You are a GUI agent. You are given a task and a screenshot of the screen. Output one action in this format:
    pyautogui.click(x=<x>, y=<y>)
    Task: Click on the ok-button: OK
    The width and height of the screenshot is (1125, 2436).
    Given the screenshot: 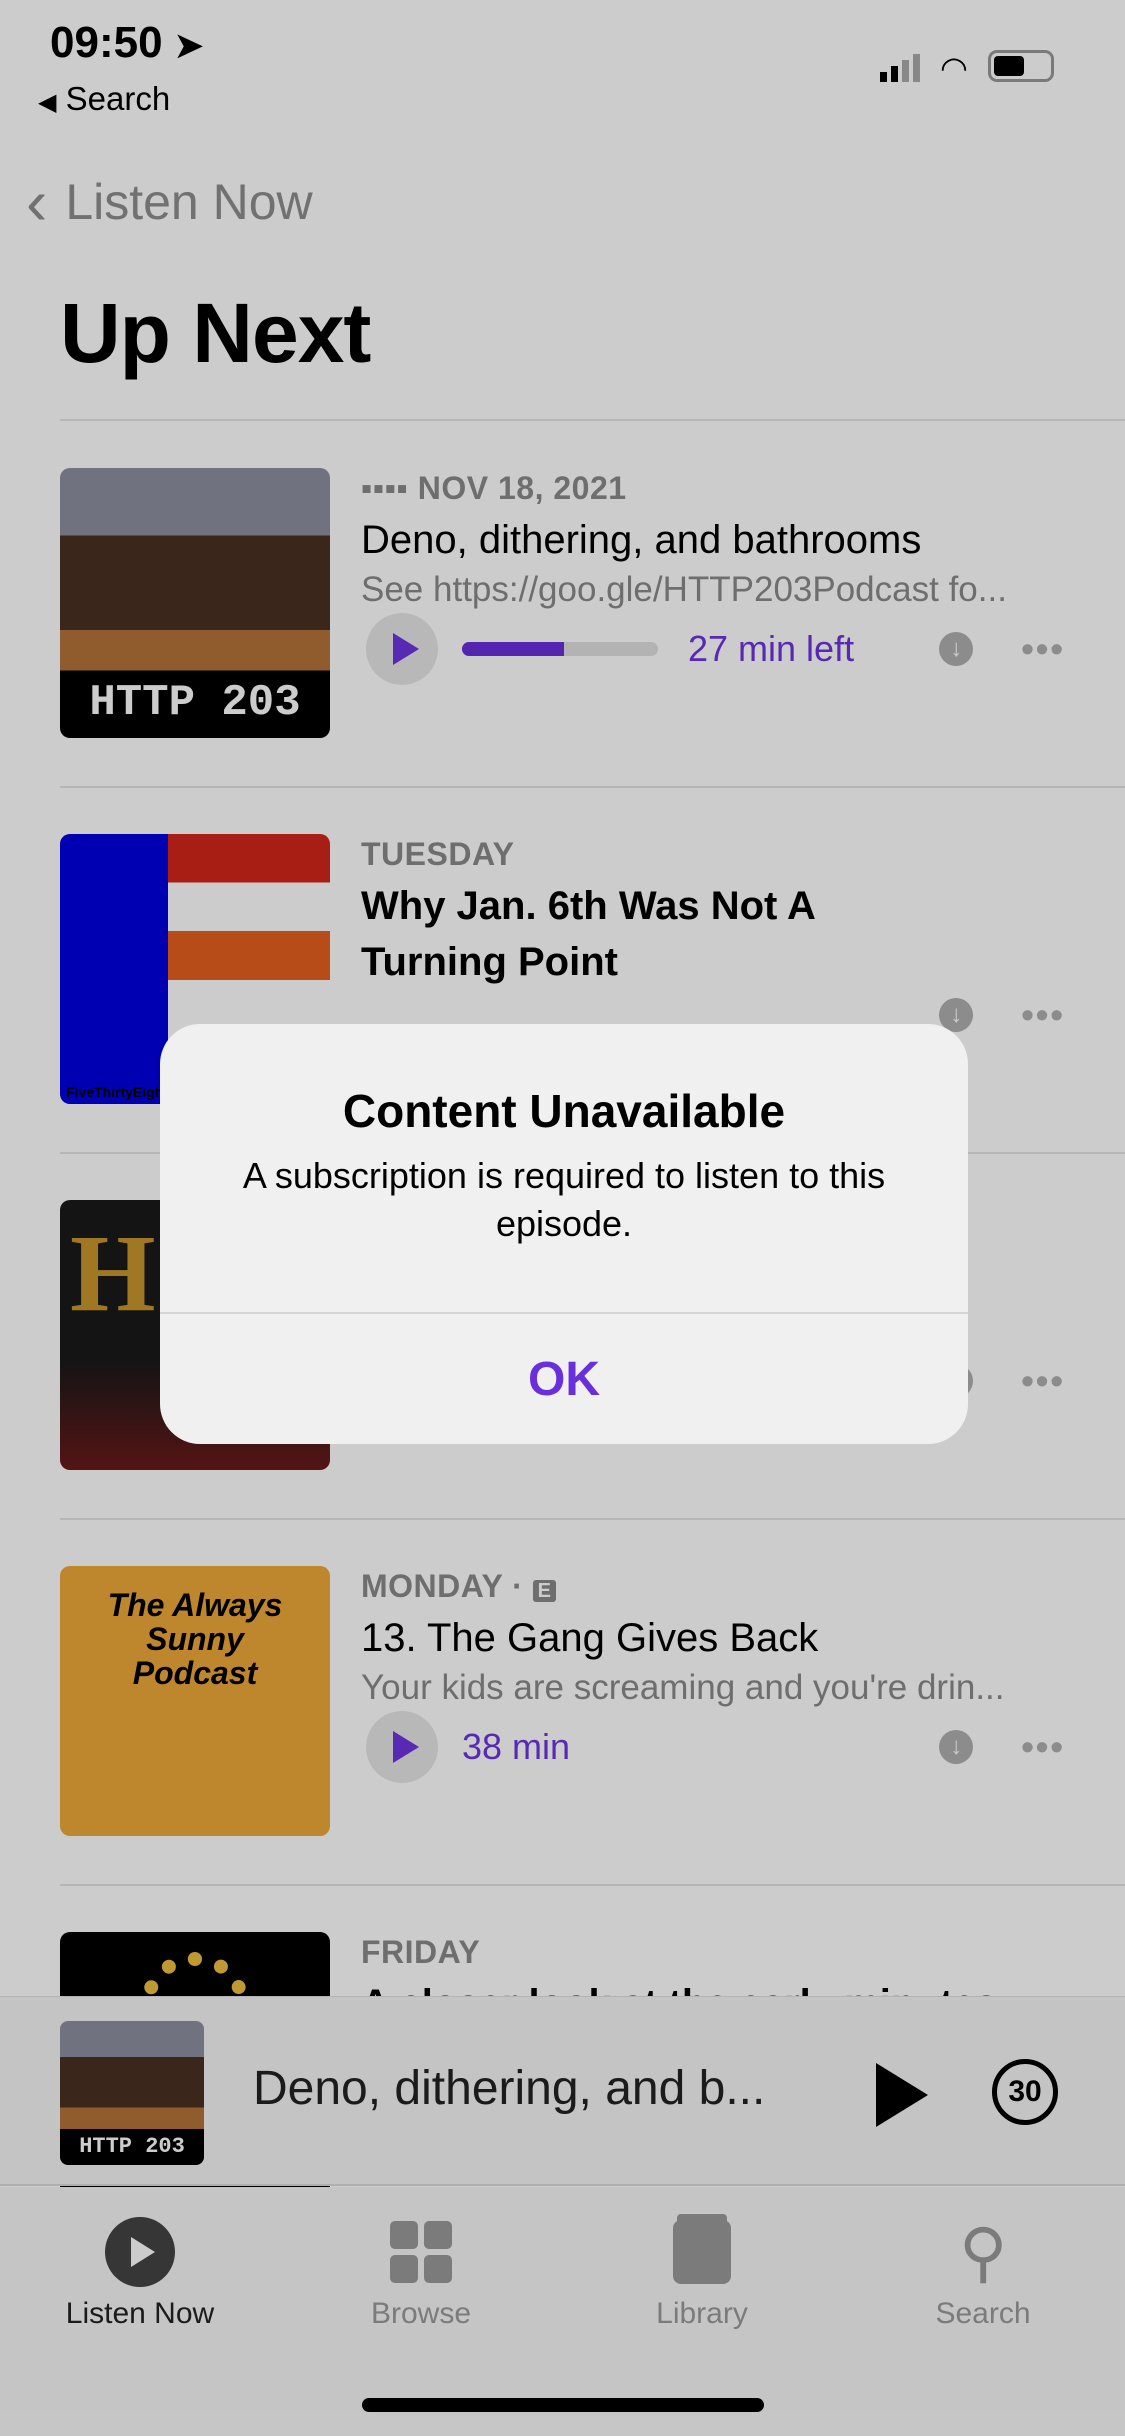 What is the action you would take?
    pyautogui.click(x=564, y=1379)
    